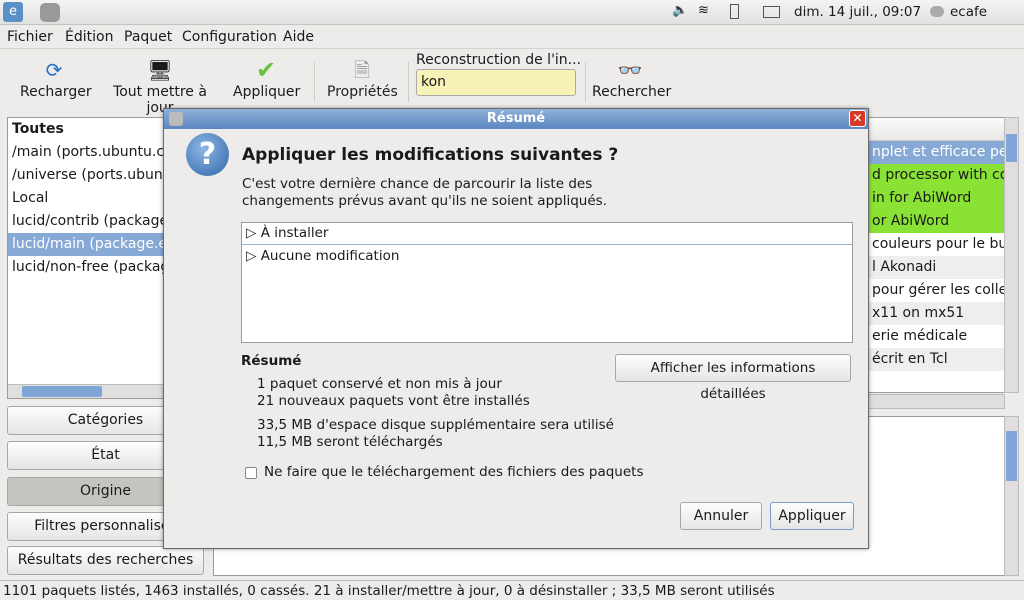 The width and height of the screenshot is (1024, 600). What do you see at coordinates (721, 516) in the screenshot?
I see `cancel-button: Annuler` at bounding box center [721, 516].